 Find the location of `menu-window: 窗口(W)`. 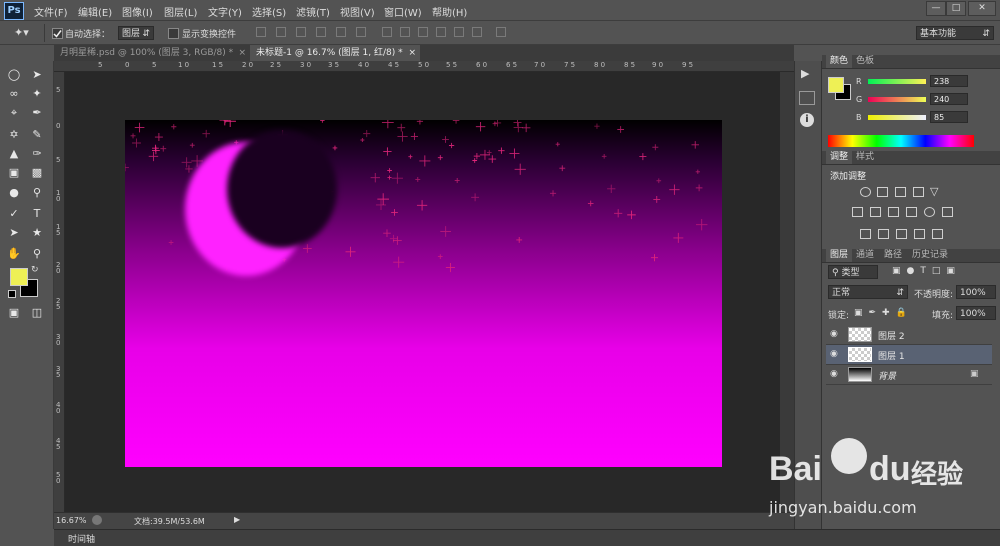

menu-window: 窗口(W) is located at coordinates (403, 11).